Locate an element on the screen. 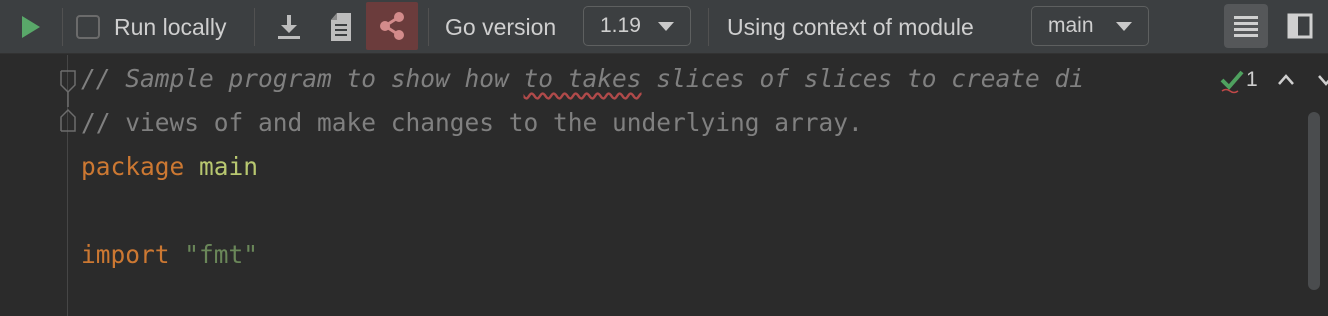  go-version-text: Go version is located at coordinates (501, 26).